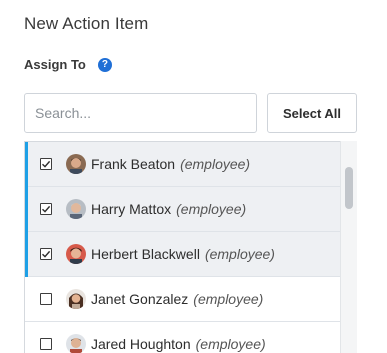  I want to click on assign-to-label: Assign To, so click(55, 64).